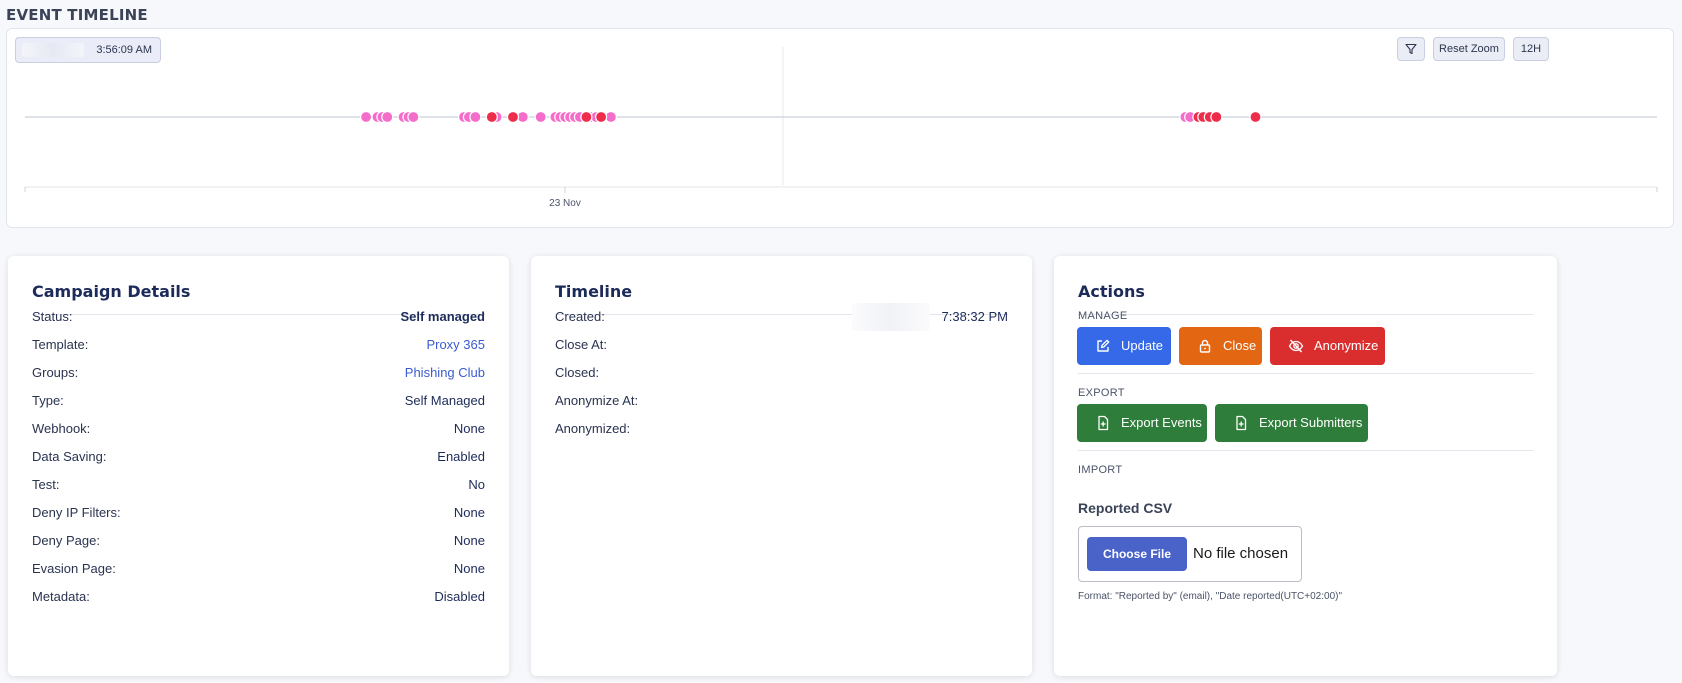 This screenshot has width=1682, height=683. What do you see at coordinates (60, 344) in the screenshot?
I see `campaign-detail-label: Template:` at bounding box center [60, 344].